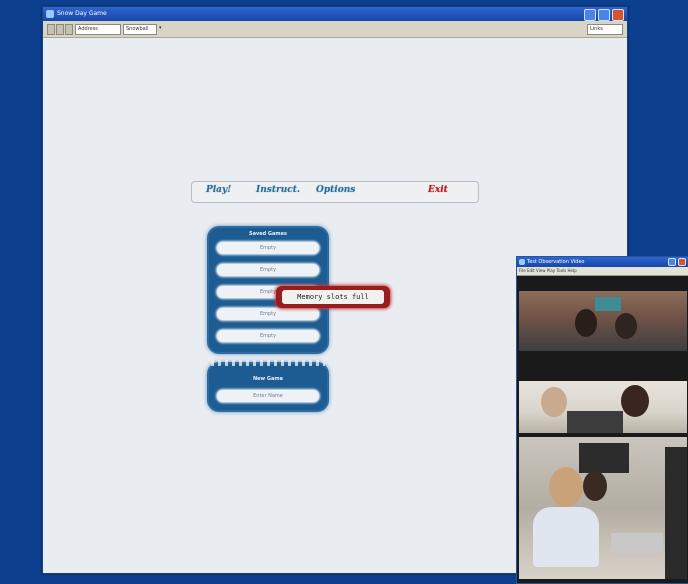 Image resolution: width=688 pixels, height=584 pixels. I want to click on nav-exit: Exit, so click(438, 190).